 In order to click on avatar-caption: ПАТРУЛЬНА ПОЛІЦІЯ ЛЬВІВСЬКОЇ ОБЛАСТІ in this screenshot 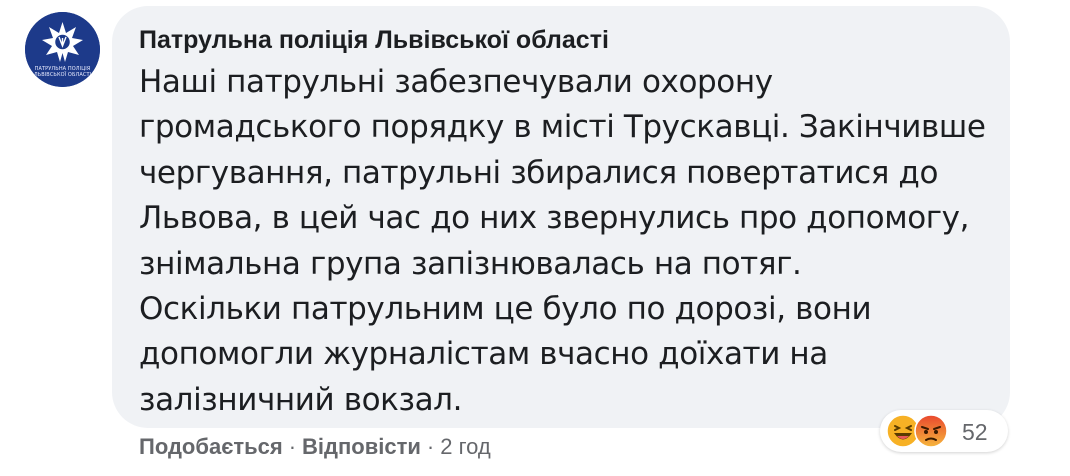, I will do `click(62, 72)`.